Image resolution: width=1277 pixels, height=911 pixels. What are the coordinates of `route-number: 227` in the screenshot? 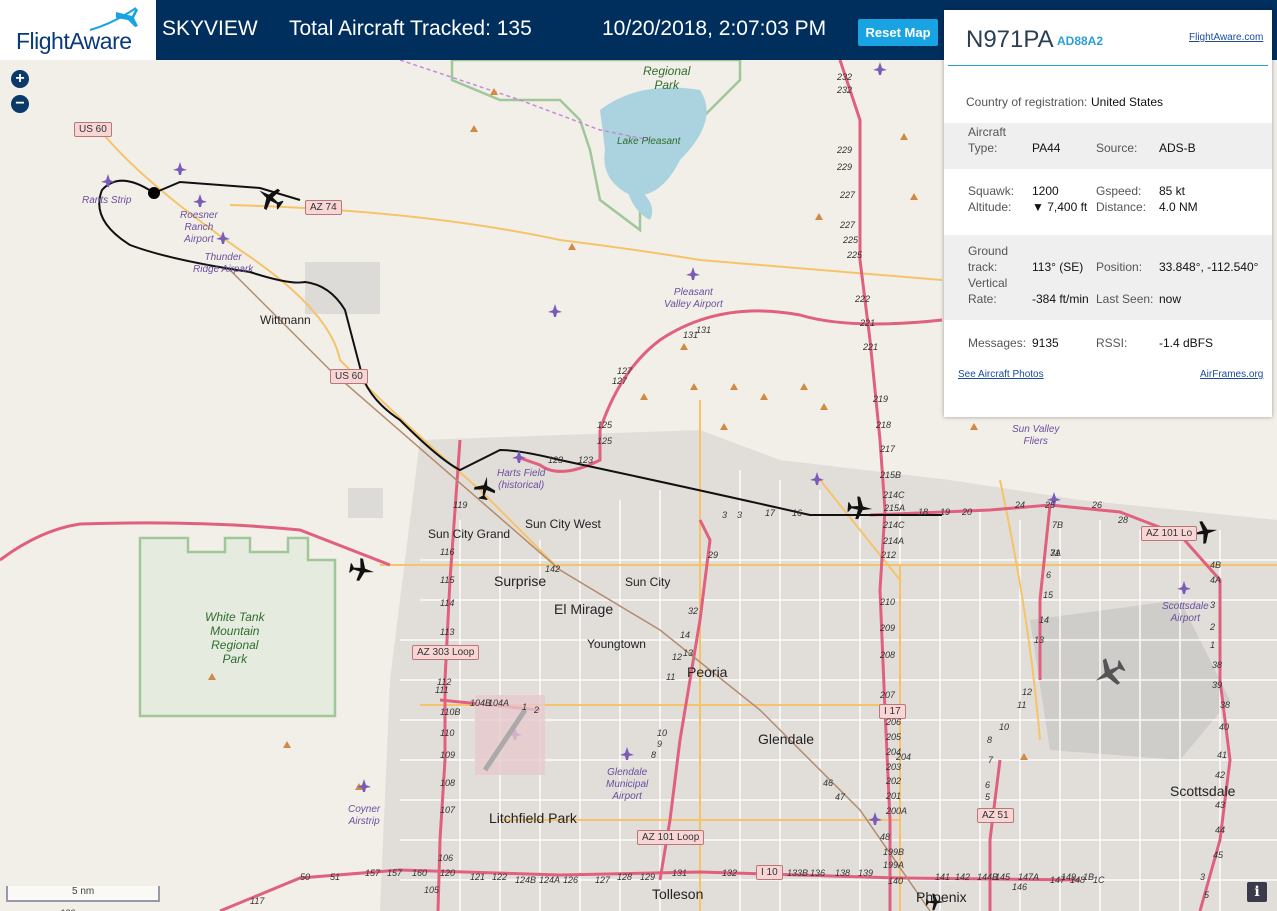 It's located at (848, 195).